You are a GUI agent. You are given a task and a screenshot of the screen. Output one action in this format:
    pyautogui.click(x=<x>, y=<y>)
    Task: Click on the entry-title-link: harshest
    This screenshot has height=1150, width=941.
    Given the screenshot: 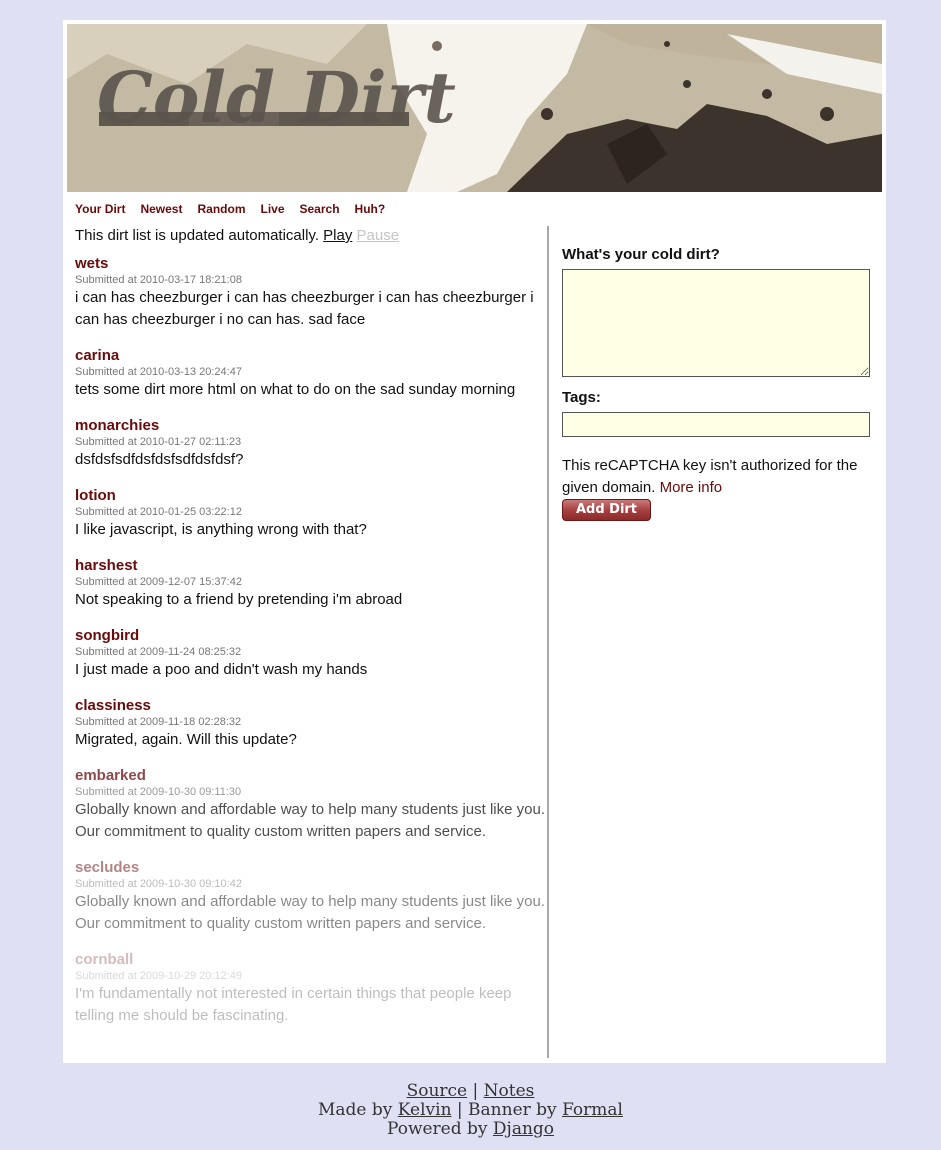 What is the action you would take?
    pyautogui.click(x=310, y=566)
    